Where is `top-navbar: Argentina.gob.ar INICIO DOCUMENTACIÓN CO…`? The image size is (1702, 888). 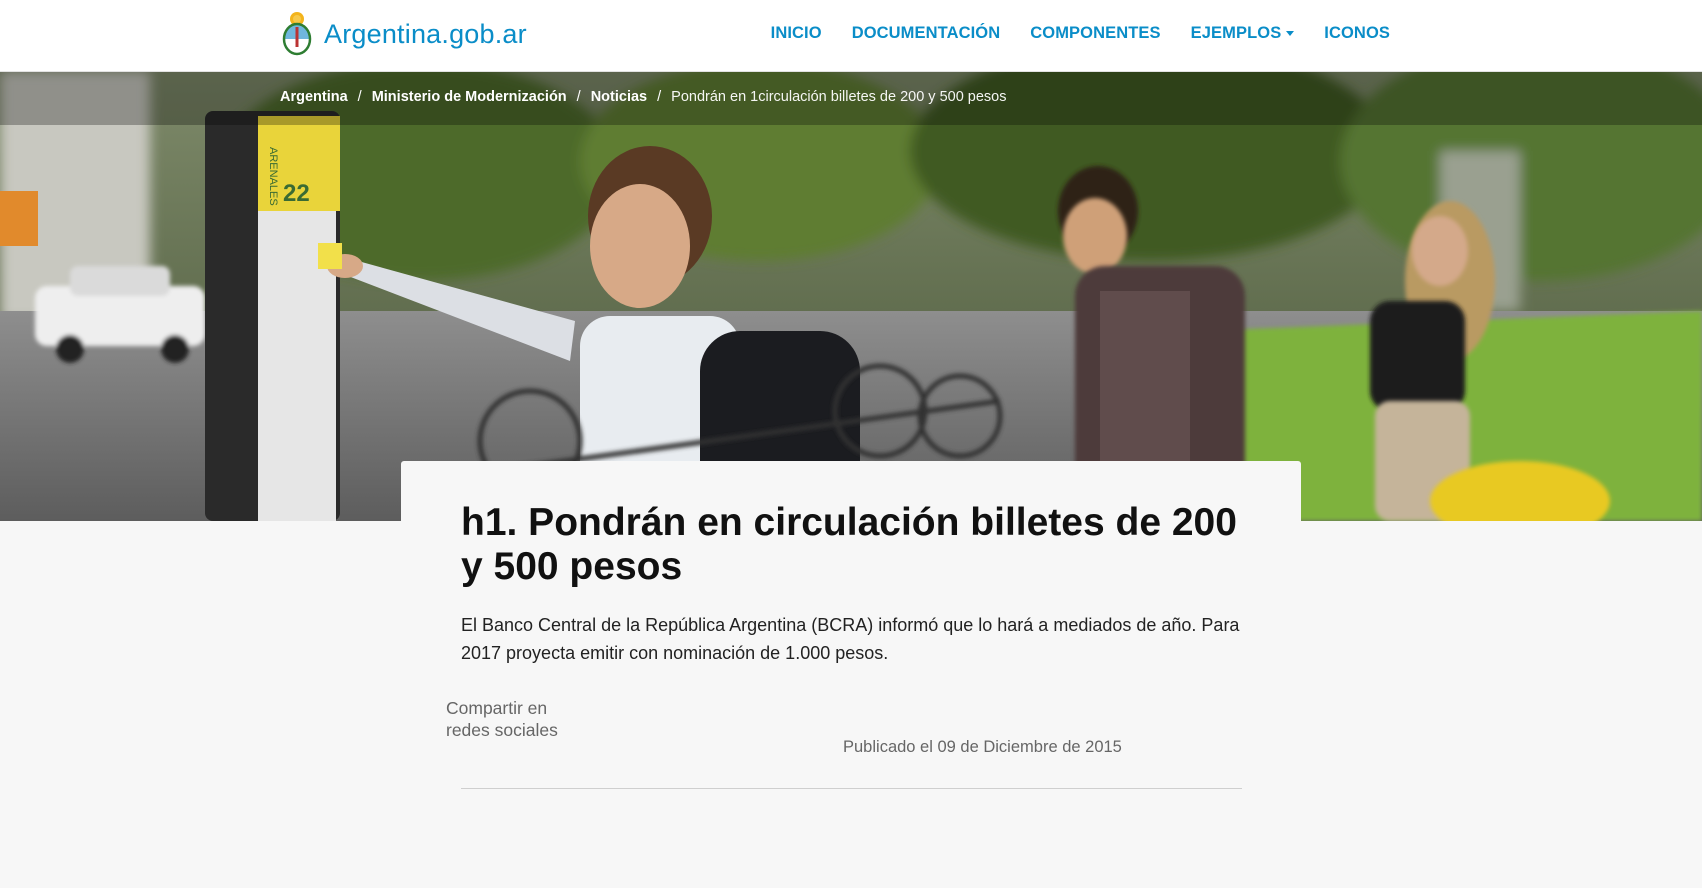 top-navbar: Argentina.gob.ar INICIO DOCUMENTACIÓN CO… is located at coordinates (851, 36).